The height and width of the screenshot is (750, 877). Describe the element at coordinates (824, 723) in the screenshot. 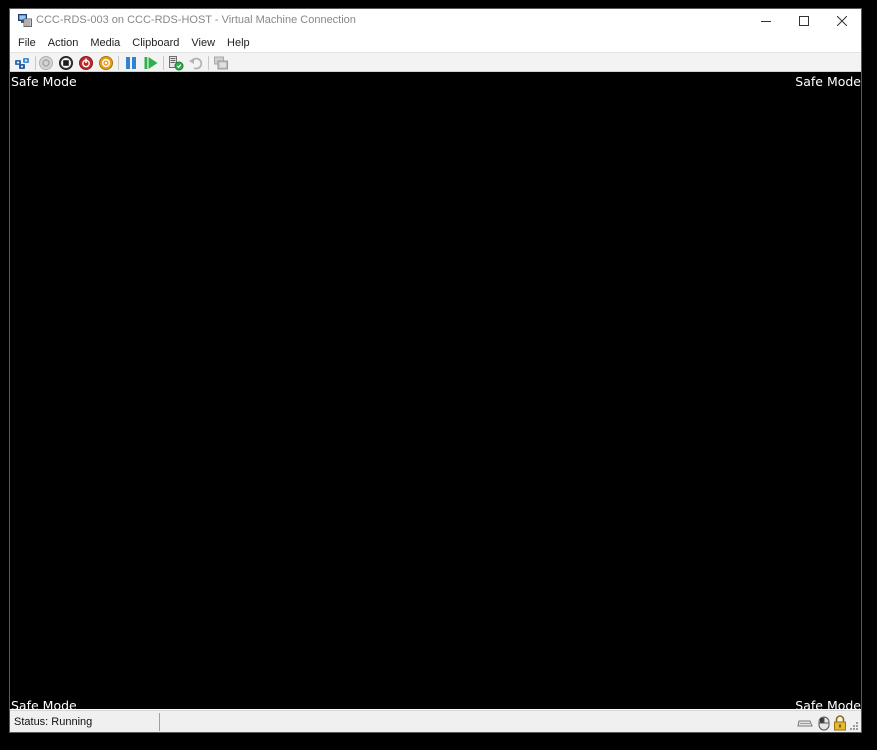

I see `mouse-icon` at that location.